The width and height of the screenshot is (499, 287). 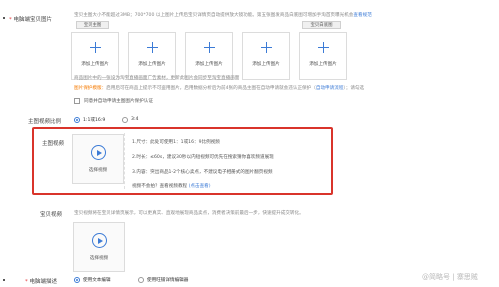 What do you see at coordinates (31, 20) in the screenshot?
I see `main-images-label: * 电脑端宝贝图片` at bounding box center [31, 20].